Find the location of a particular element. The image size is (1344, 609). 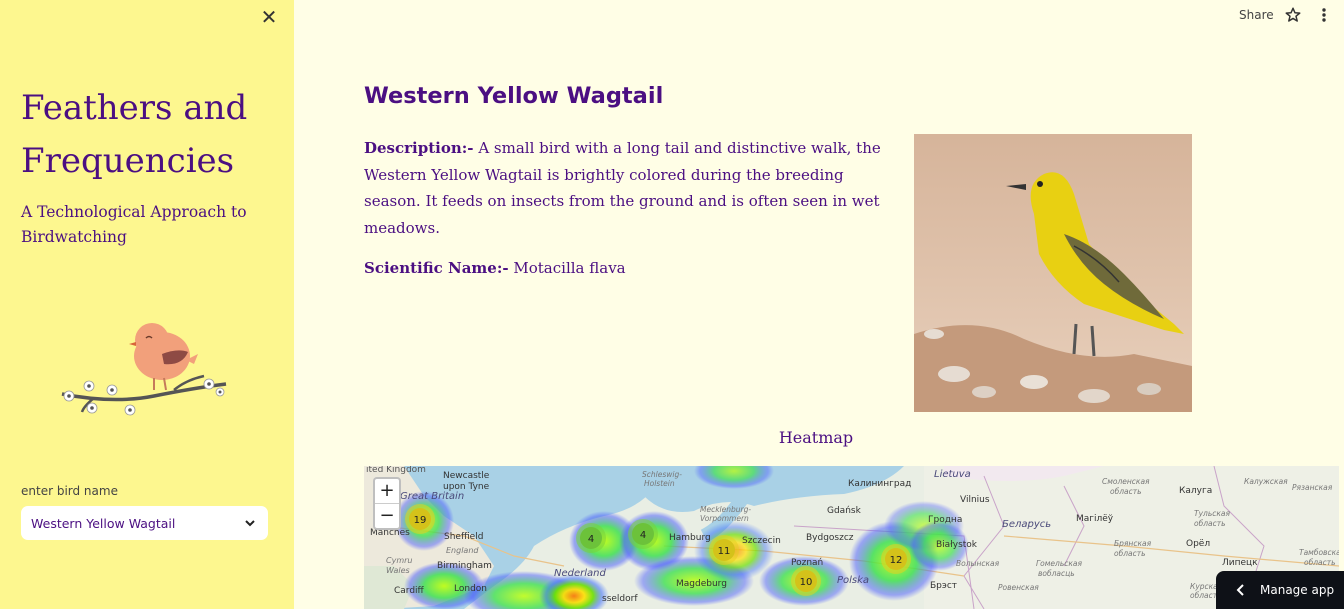

bird-on-branch-illustration is located at coordinates (144, 369).